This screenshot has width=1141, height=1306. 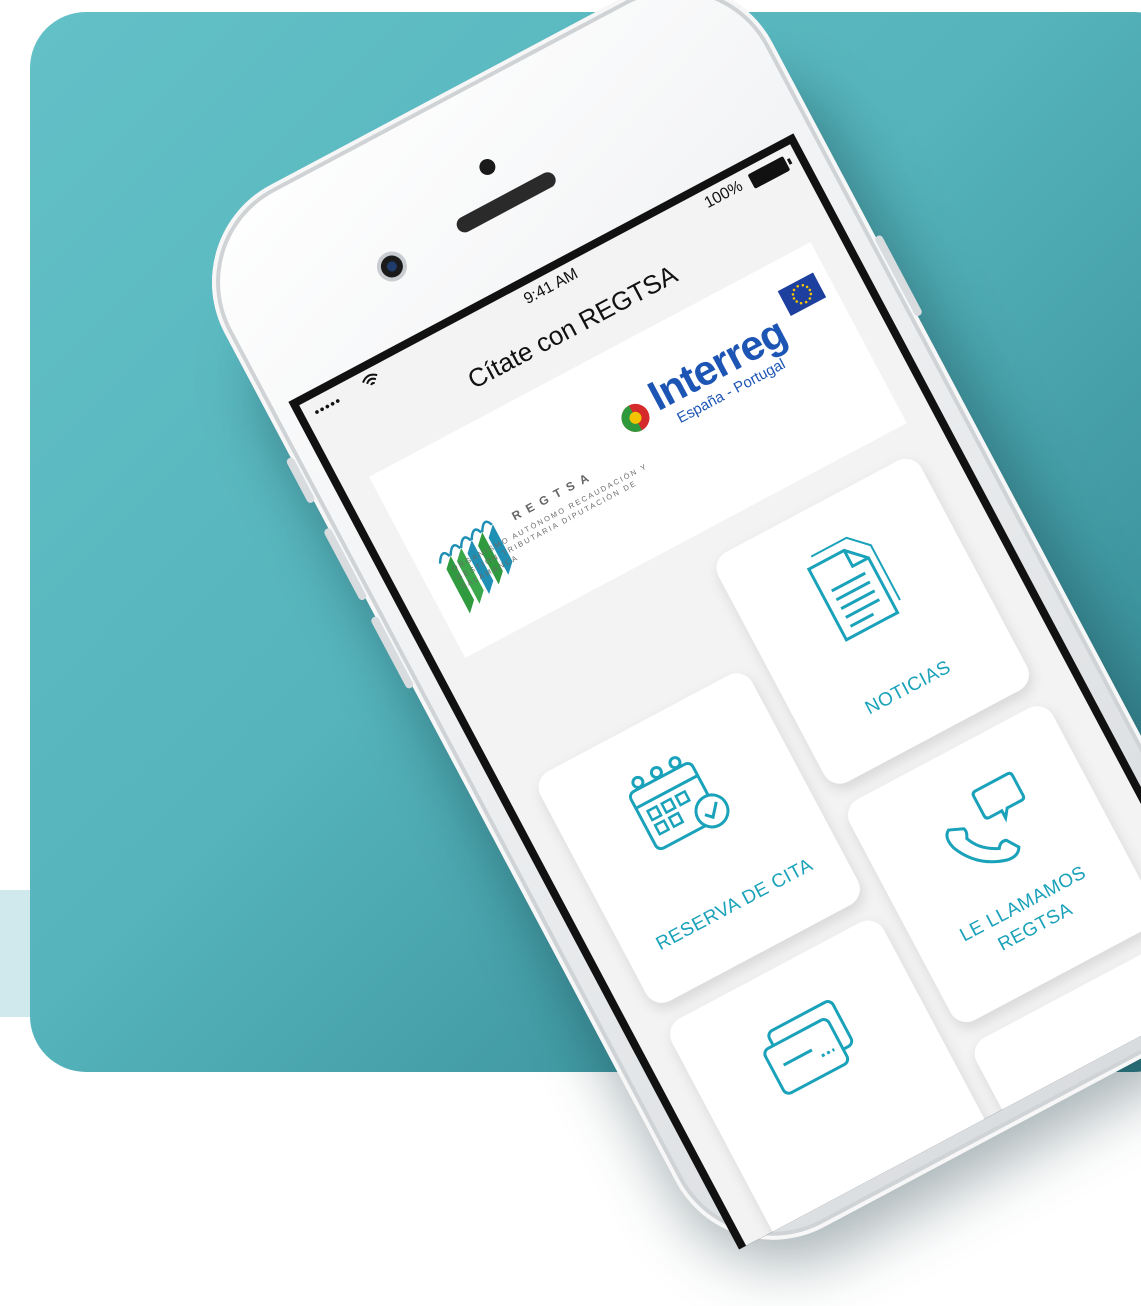 I want to click on chat-card-icon, so click(x=808, y=1047).